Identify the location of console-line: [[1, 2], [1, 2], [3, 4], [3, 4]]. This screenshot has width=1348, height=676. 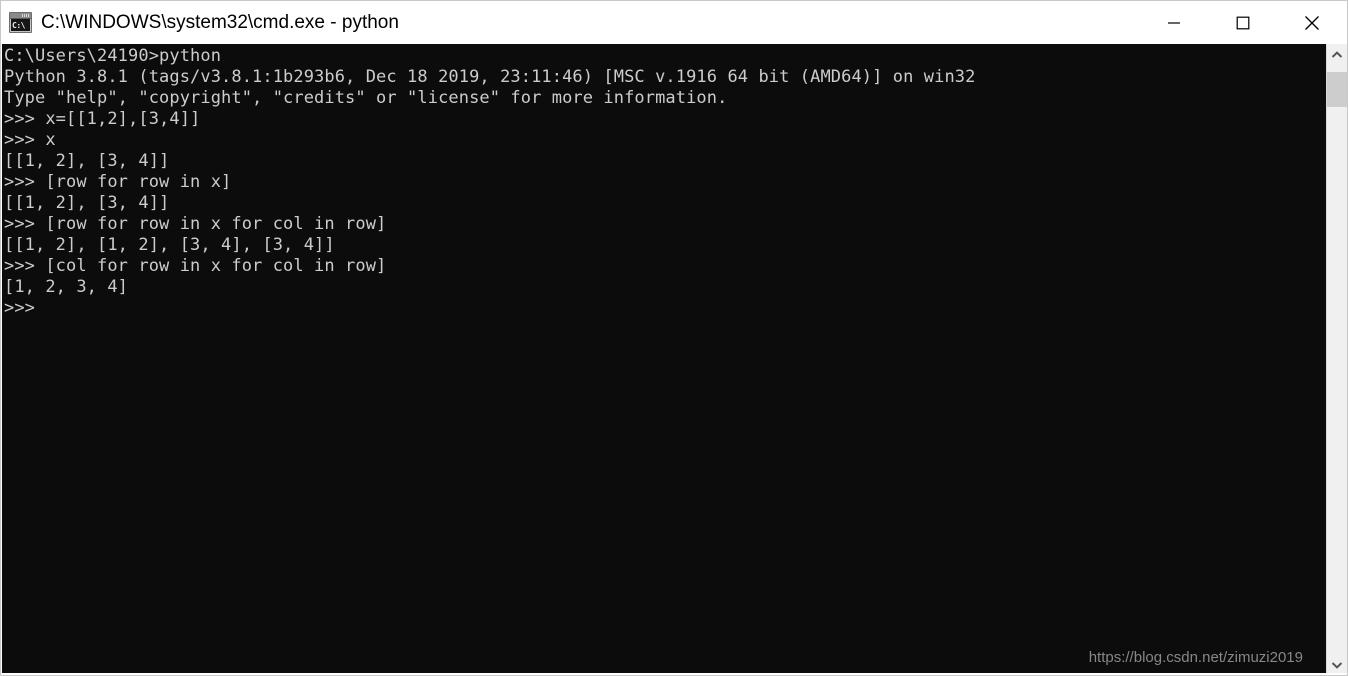
(169, 245).